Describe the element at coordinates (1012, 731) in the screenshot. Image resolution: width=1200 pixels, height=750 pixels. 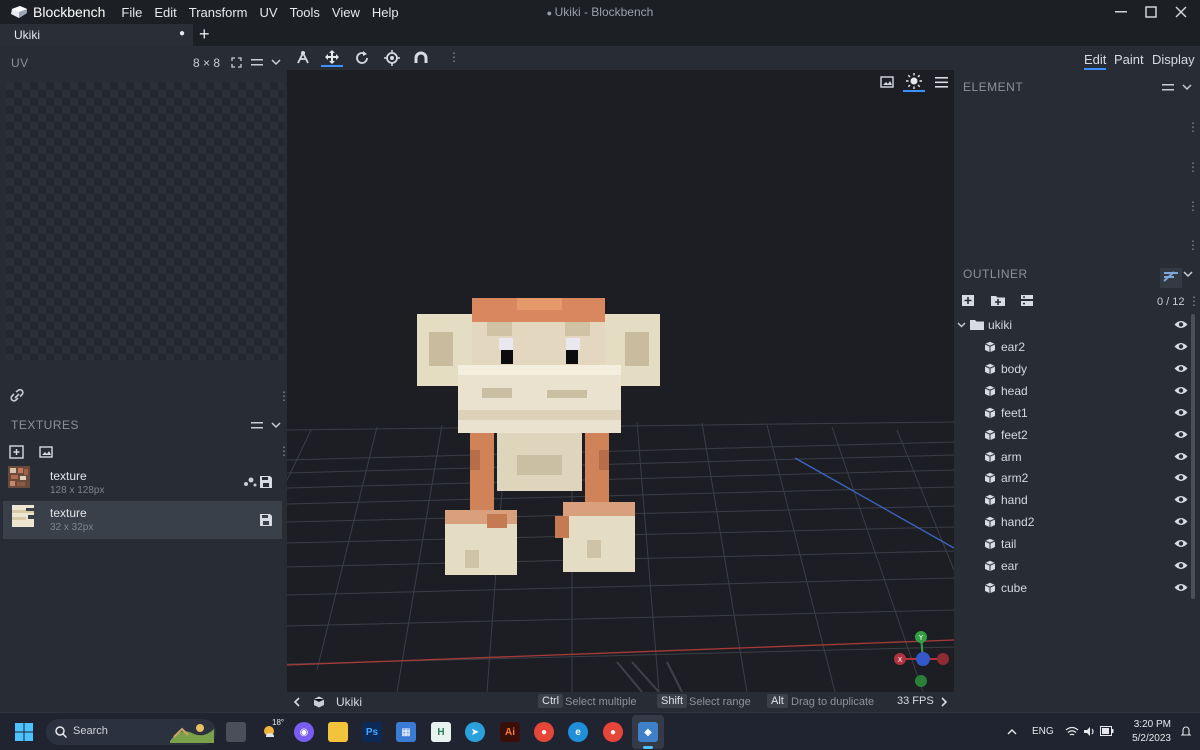
I see `chevron-up-icon` at that location.